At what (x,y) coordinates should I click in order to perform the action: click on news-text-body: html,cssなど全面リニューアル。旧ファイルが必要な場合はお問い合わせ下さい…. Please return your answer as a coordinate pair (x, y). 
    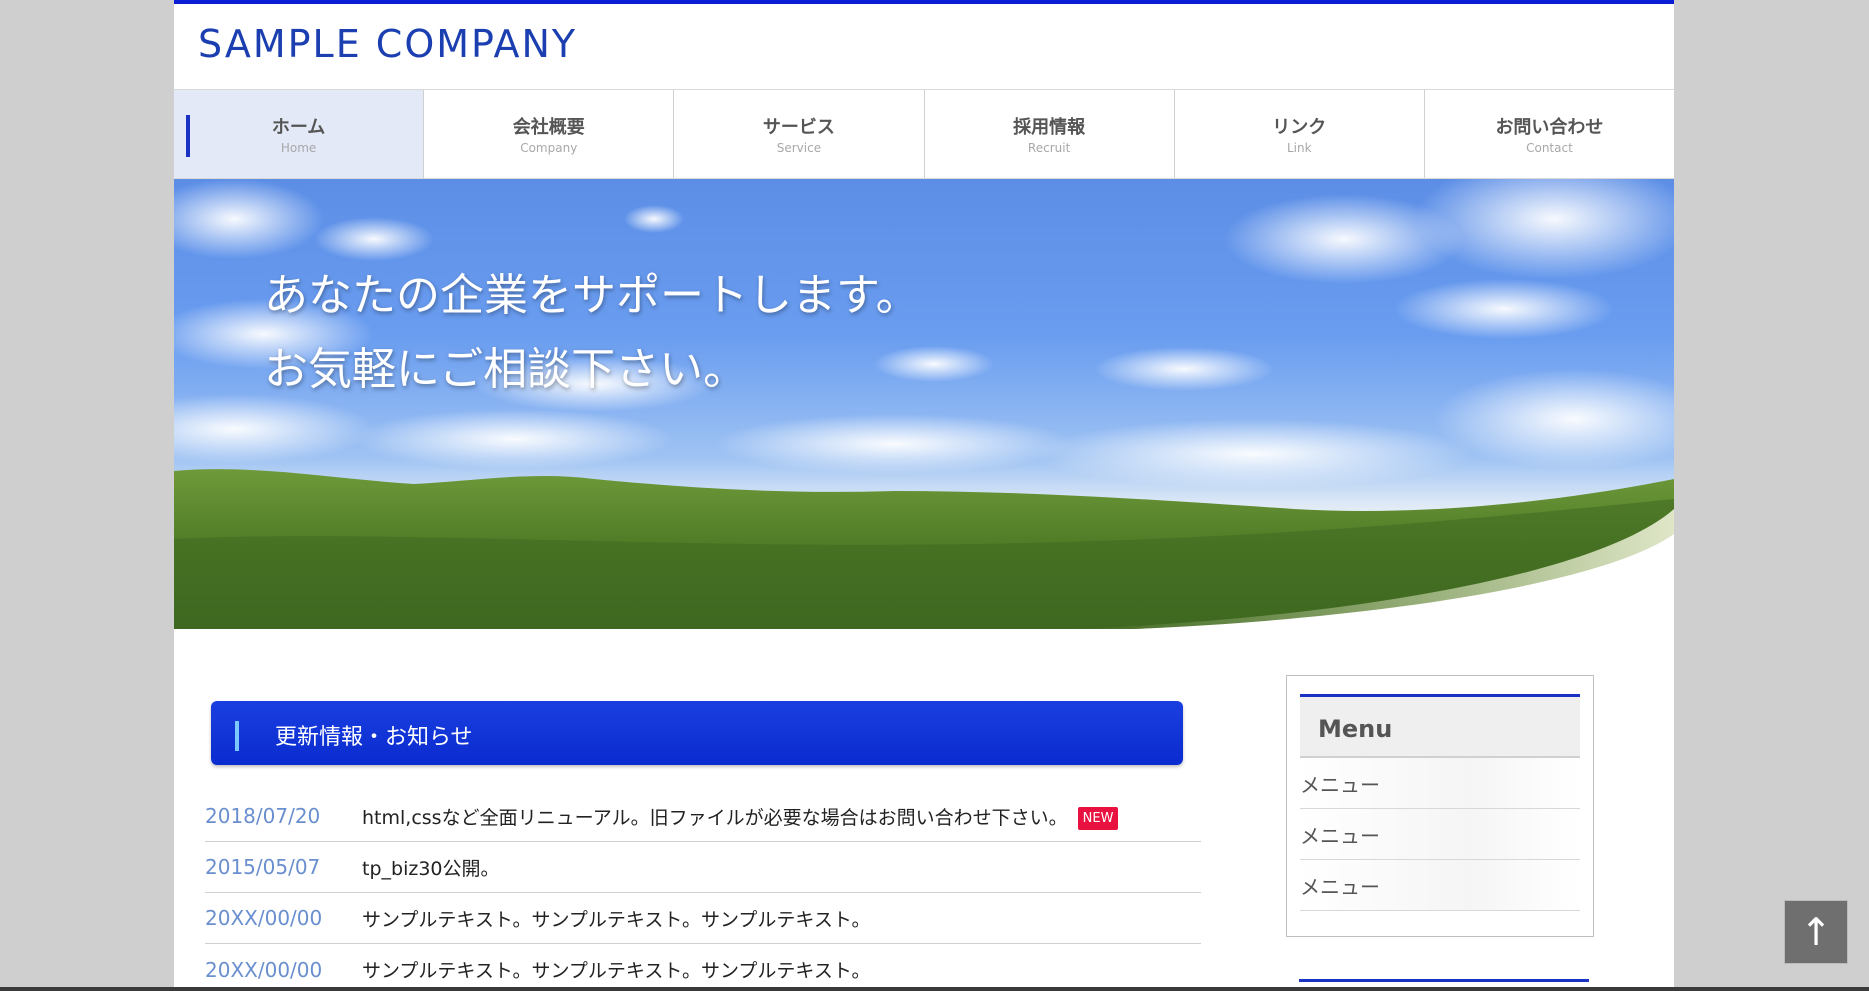
    Looking at the image, I should click on (715, 817).